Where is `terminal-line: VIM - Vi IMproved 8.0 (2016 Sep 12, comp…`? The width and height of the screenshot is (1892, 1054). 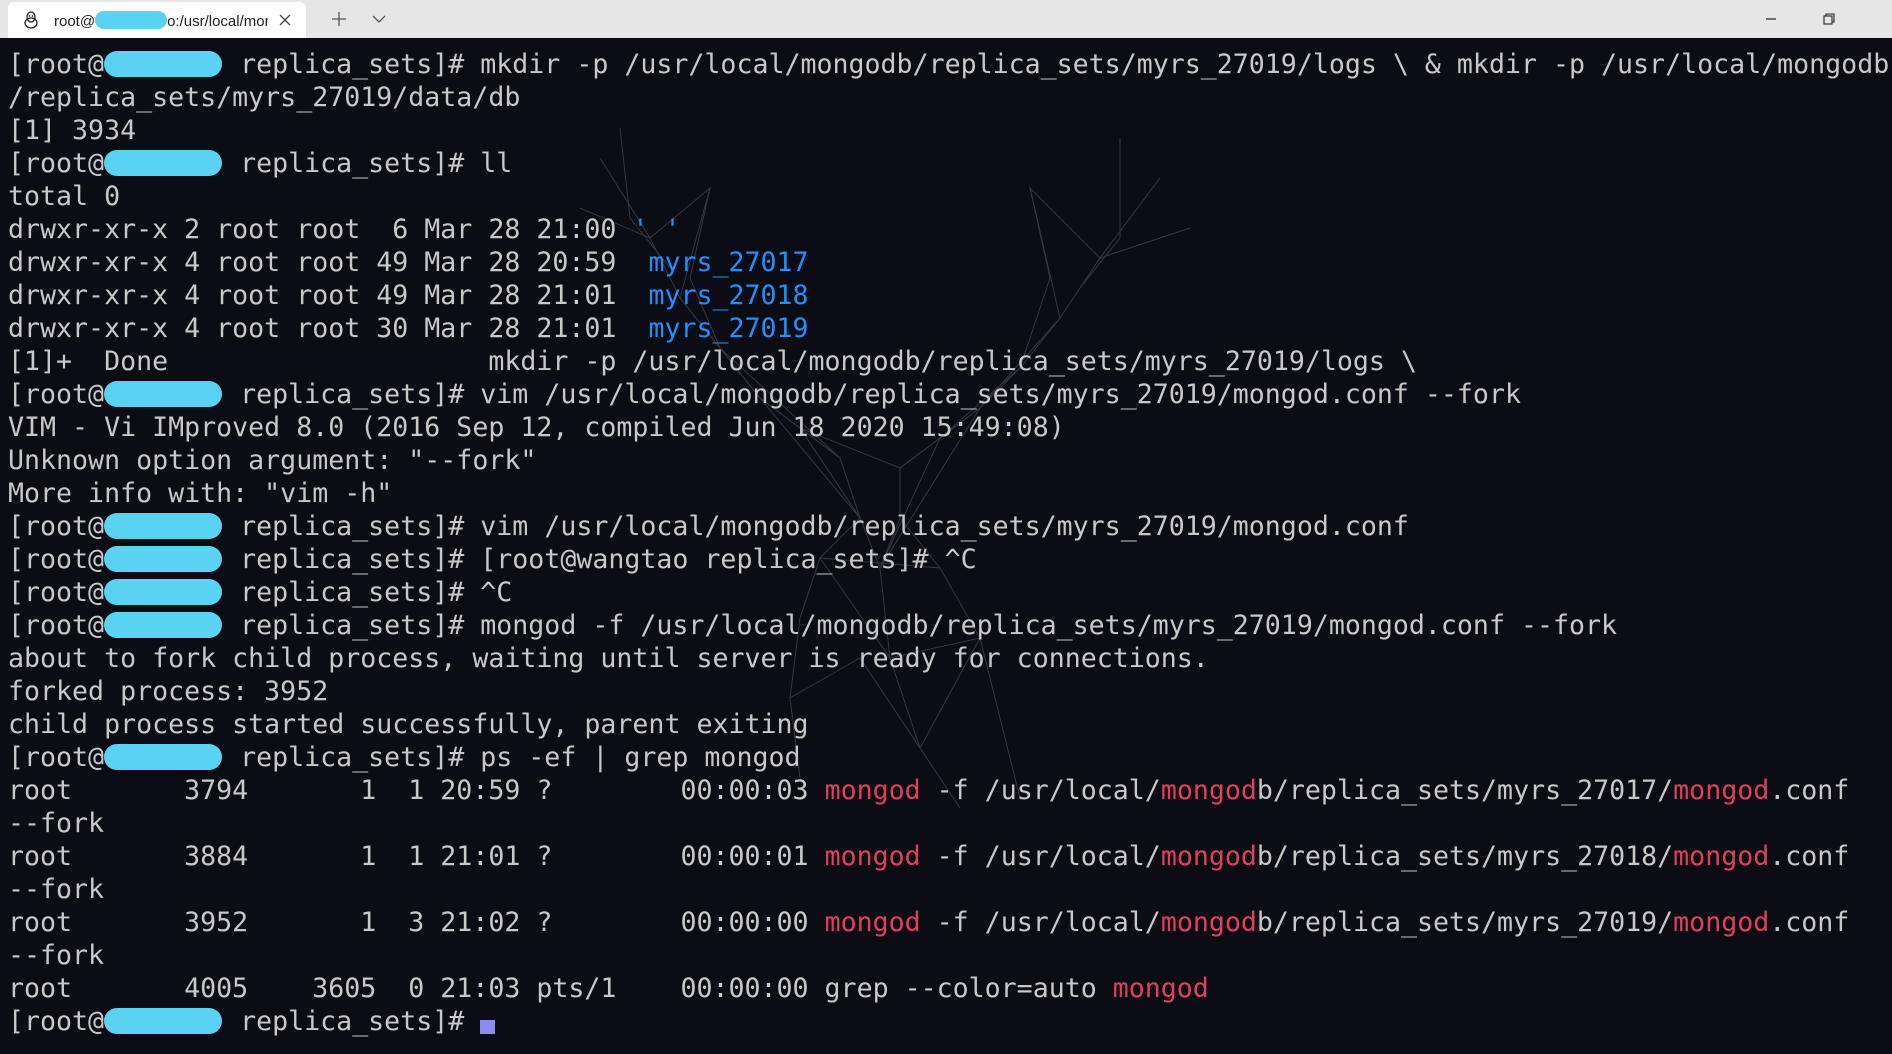 terminal-line: VIM - Vi IMproved 8.0 (2016 Sep 12, comp… is located at coordinates (946, 427).